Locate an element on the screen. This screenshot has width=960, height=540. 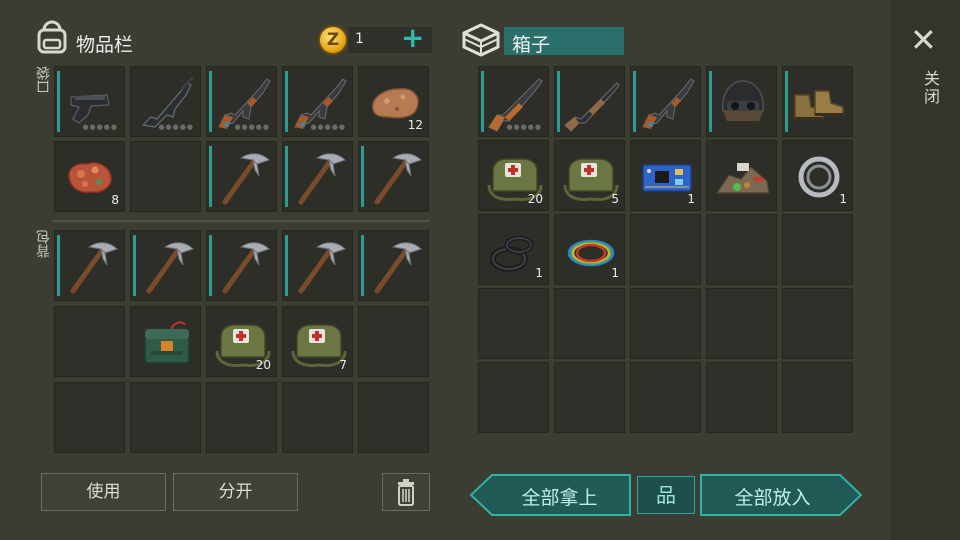
ak-rifle-icon is located at coordinates (668, 103).